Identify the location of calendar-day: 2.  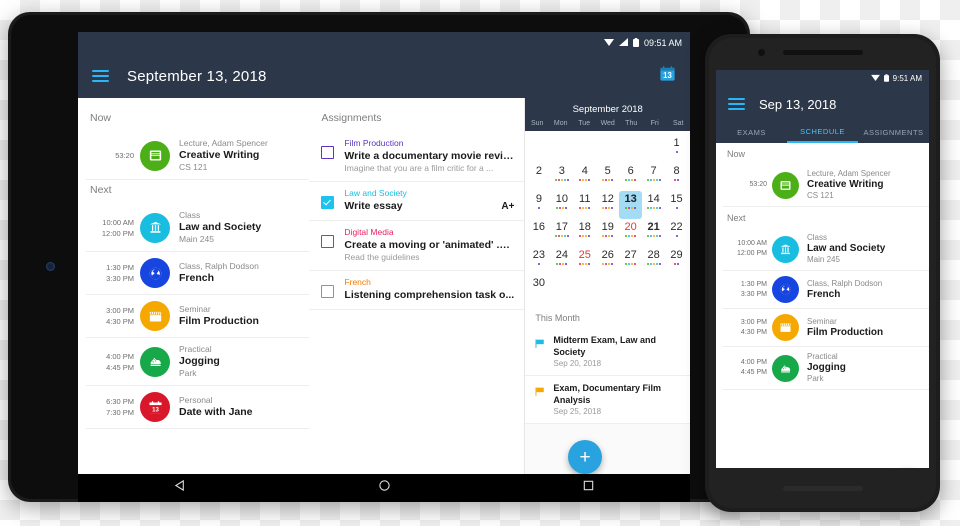
(538, 177).